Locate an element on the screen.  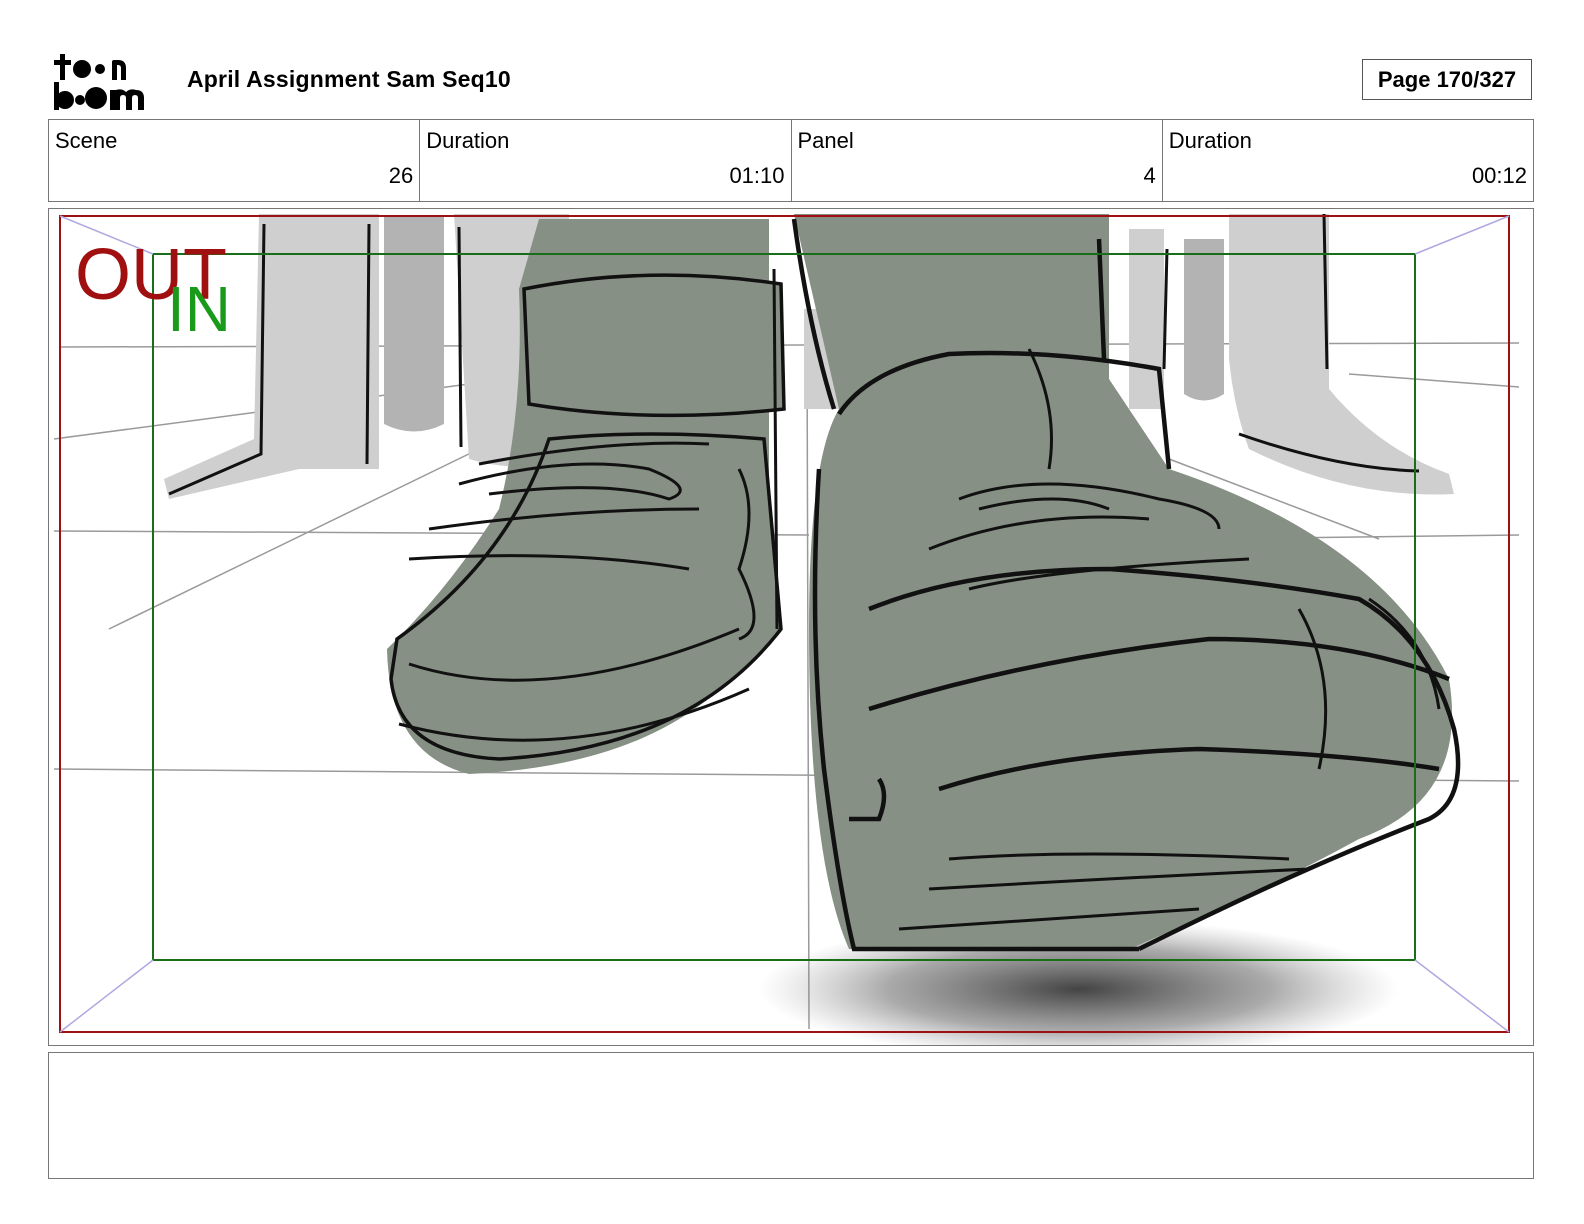
scene-duration-label: Duration is located at coordinates (468, 140).